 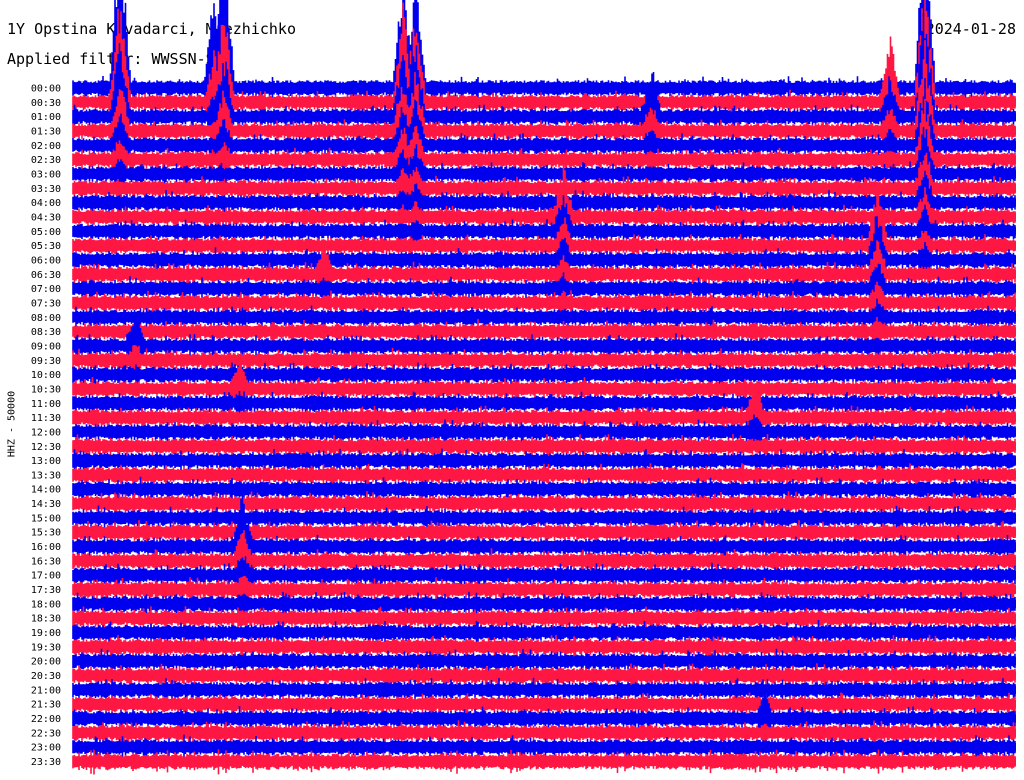 What do you see at coordinates (46, 174) in the screenshot?
I see `row-label-0300: 03:00` at bounding box center [46, 174].